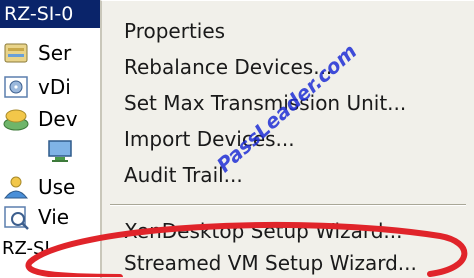 The height and width of the screenshot is (278, 474). I want to click on tree-item-label: vDi, so click(54, 87).